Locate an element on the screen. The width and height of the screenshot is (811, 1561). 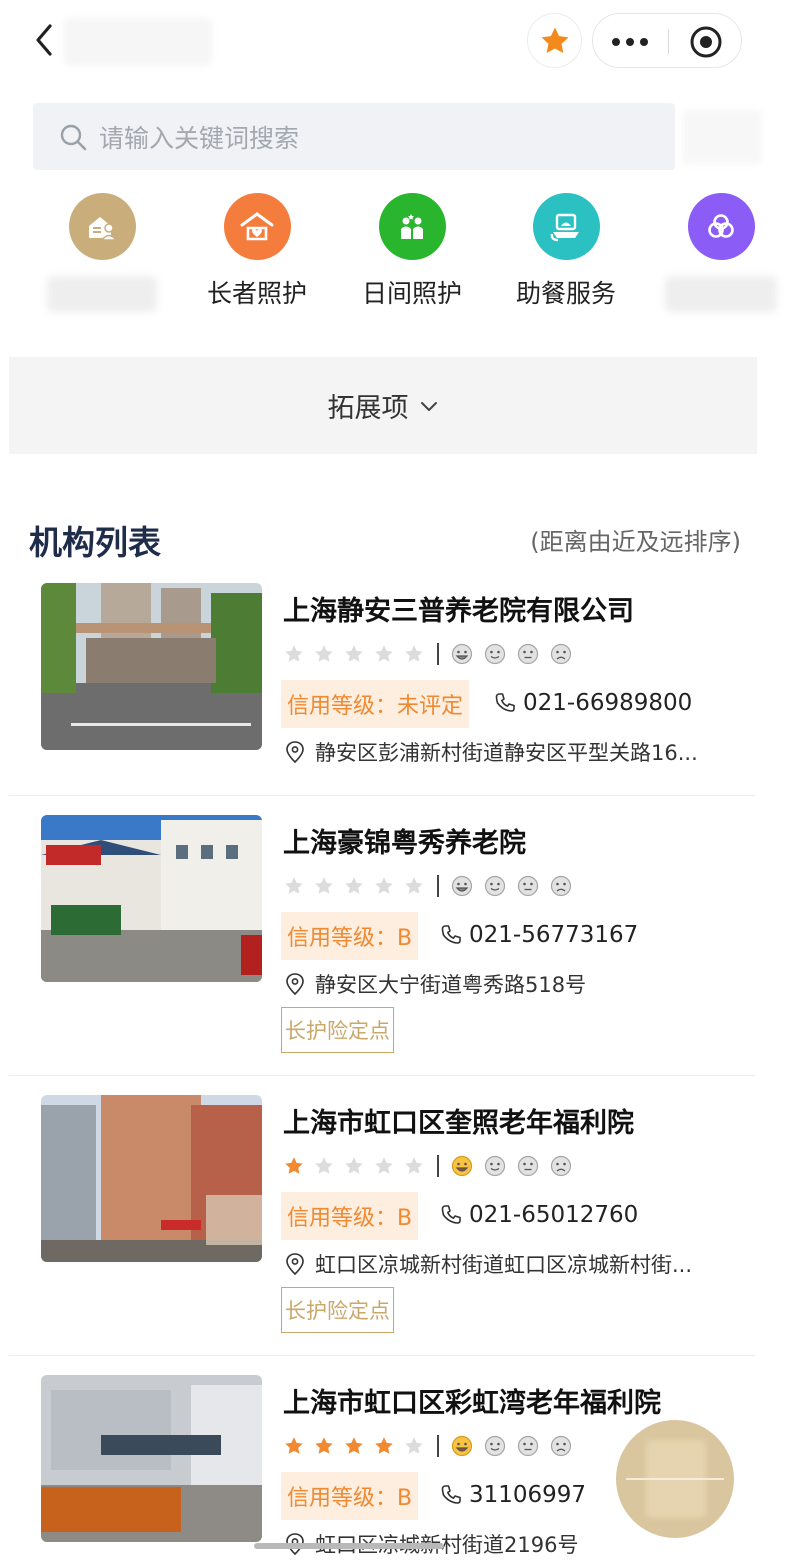
phone-number: 021-56773167 is located at coordinates (554, 935).